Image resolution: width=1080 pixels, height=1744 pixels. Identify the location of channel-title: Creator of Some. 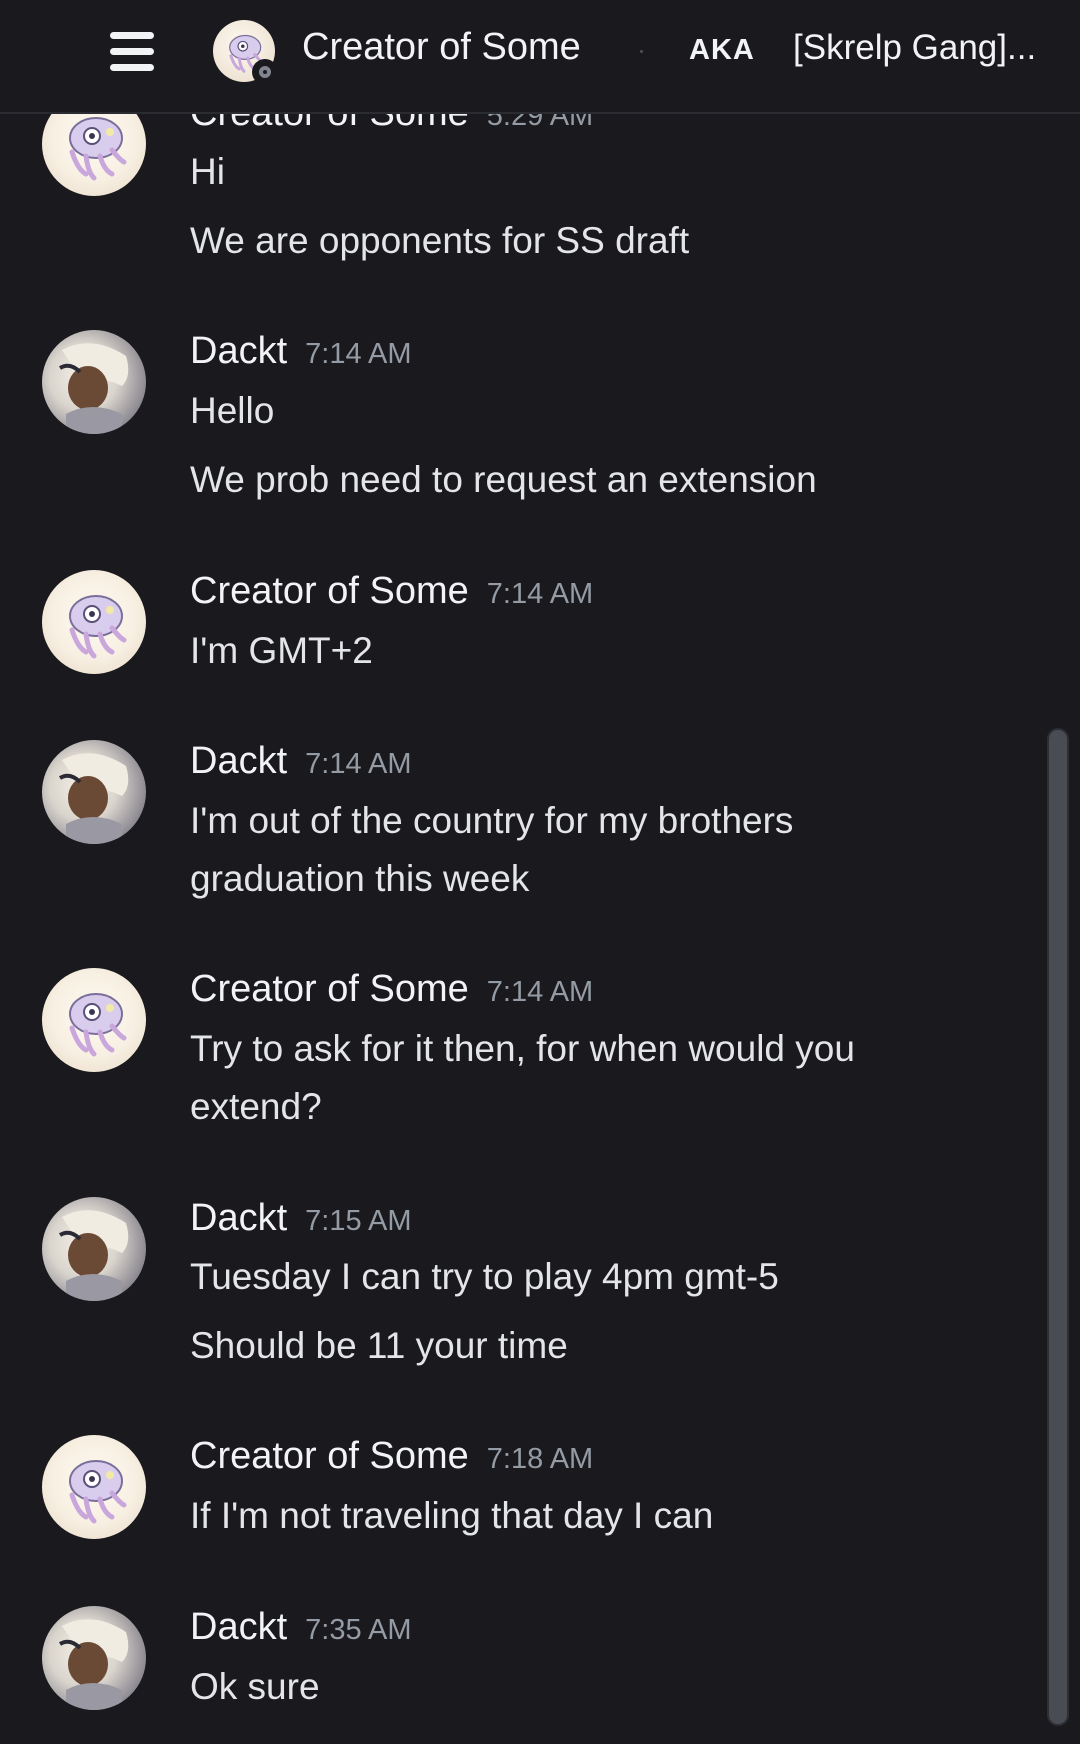
(441, 47).